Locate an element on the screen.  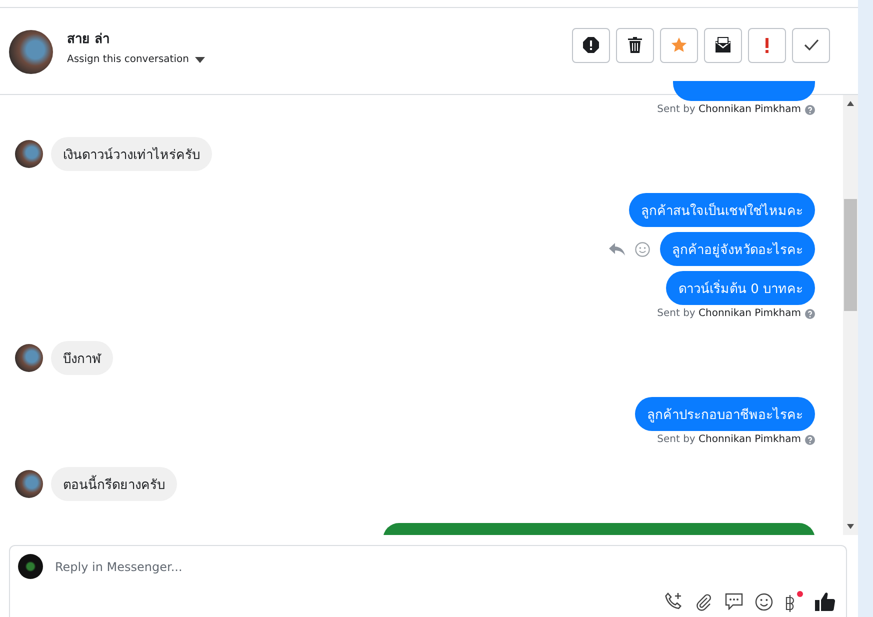
unread-button is located at coordinates (723, 45).